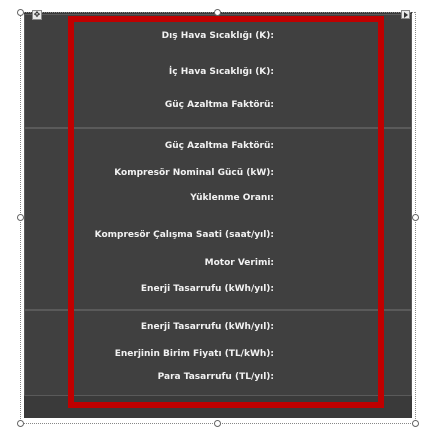 The height and width of the screenshot is (435, 430). I want to click on resize-handle-top-left, so click(20, 12).